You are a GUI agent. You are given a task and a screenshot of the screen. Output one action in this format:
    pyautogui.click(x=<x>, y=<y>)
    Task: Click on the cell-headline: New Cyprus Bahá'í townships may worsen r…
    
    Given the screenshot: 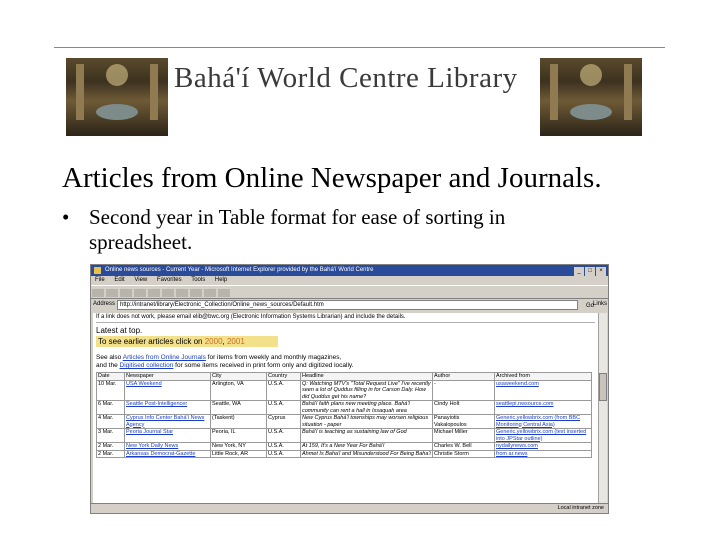 What is the action you would take?
    pyautogui.click(x=366, y=421)
    